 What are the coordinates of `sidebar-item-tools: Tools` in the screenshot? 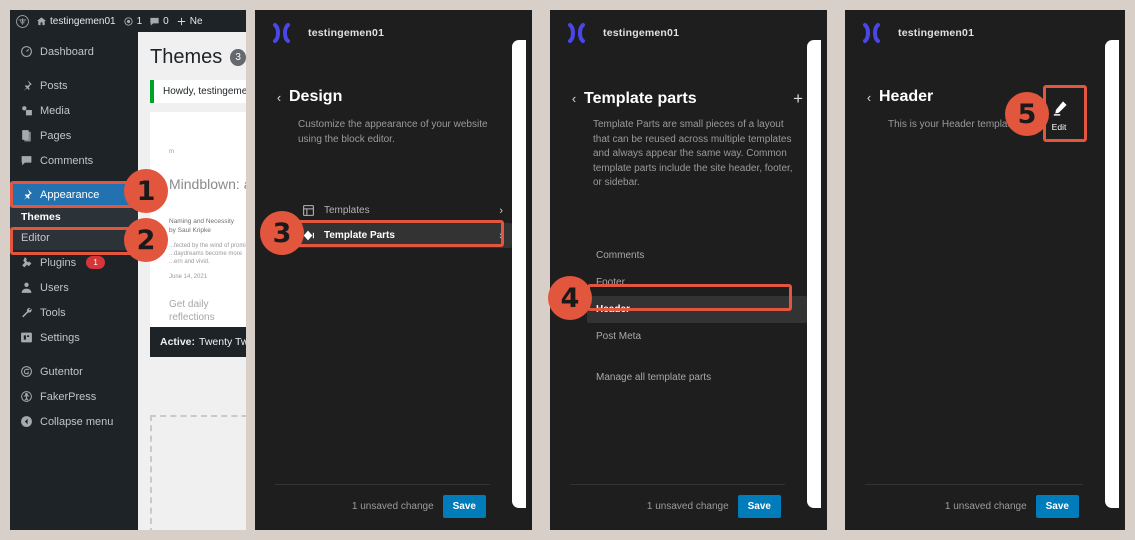 It's located at (74, 312).